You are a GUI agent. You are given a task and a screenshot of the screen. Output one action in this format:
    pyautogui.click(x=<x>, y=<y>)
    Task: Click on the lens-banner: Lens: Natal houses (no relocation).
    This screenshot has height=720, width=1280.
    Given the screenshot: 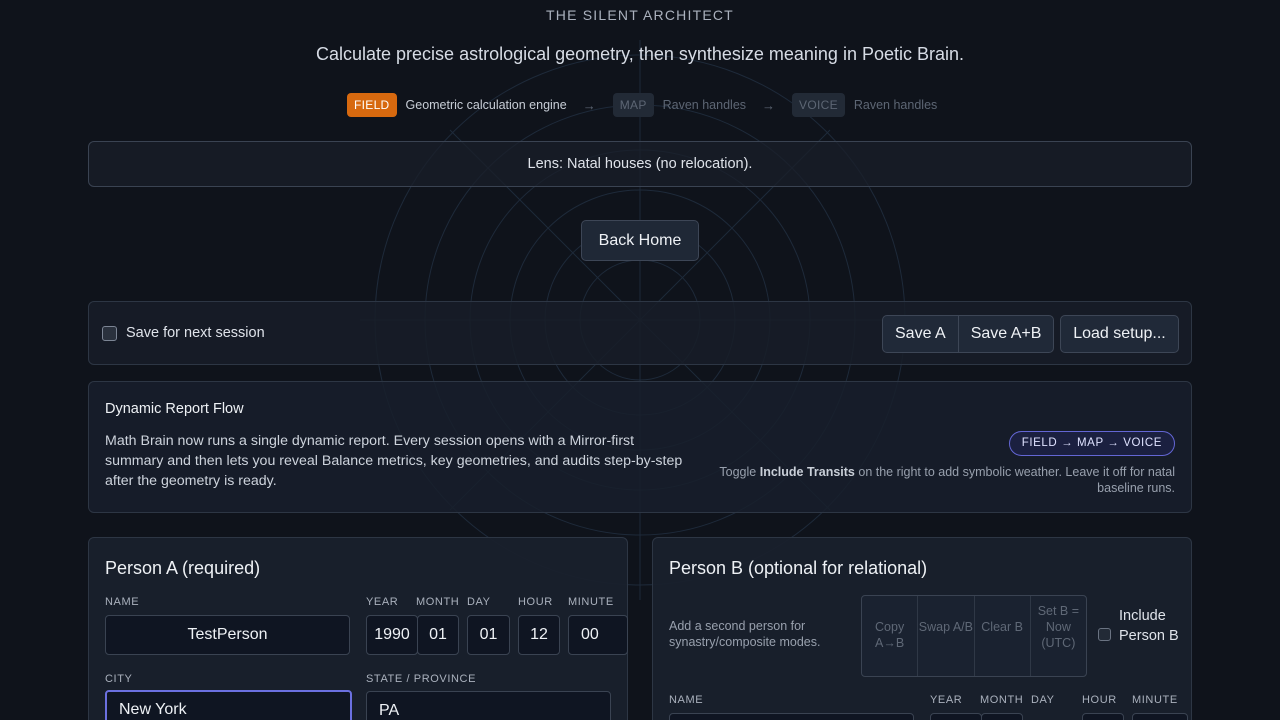 What is the action you would take?
    pyautogui.click(x=640, y=164)
    